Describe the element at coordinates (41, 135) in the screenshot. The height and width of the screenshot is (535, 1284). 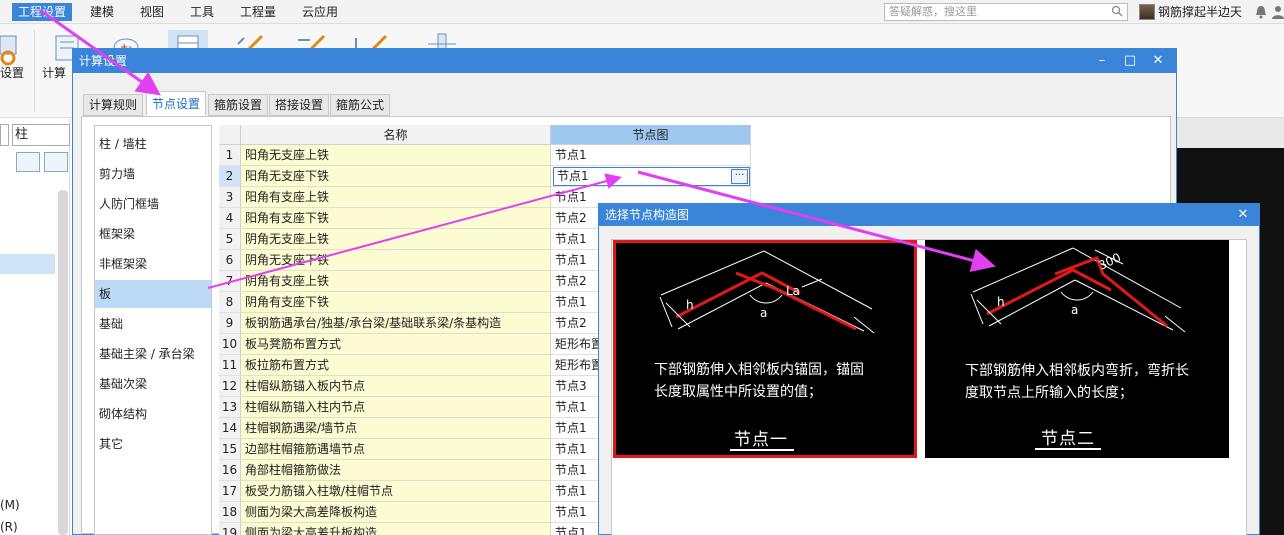
I see `background-filter-input: 柱` at that location.